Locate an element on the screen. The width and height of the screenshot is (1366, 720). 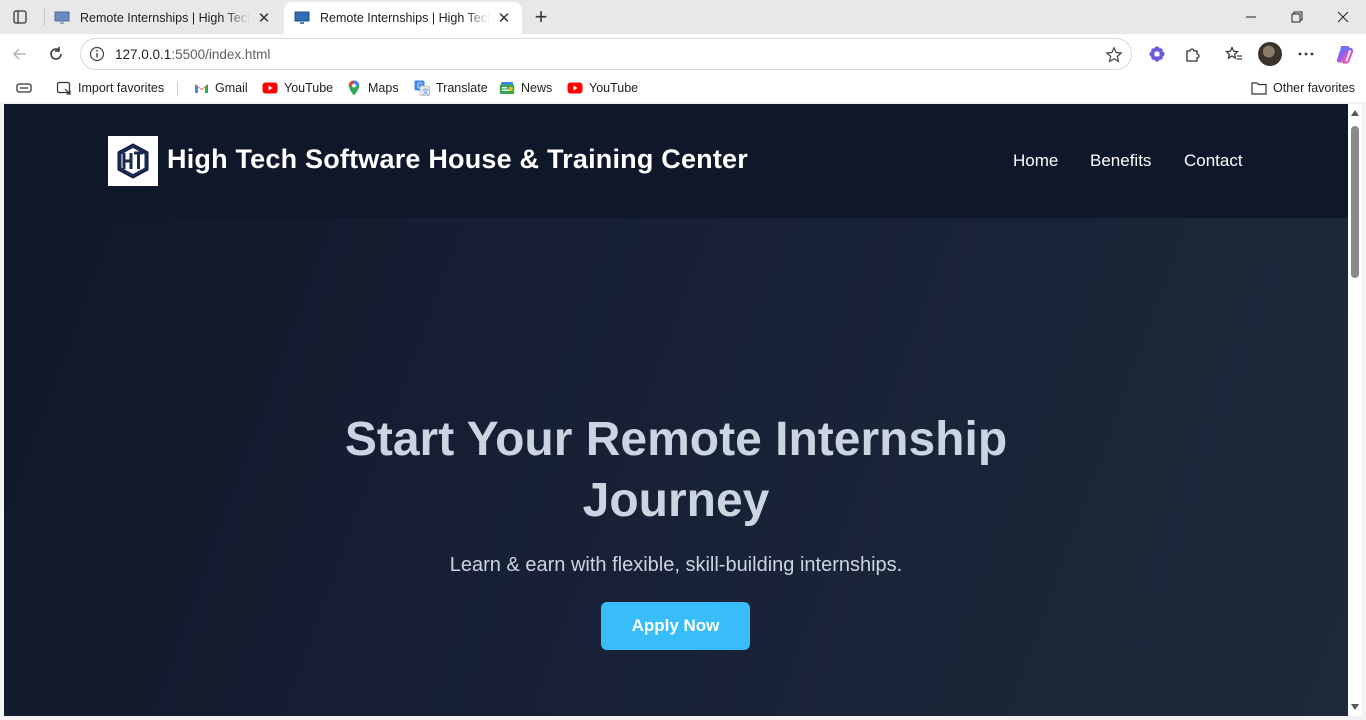
new-tab-icon: + is located at coordinates (541, 16).